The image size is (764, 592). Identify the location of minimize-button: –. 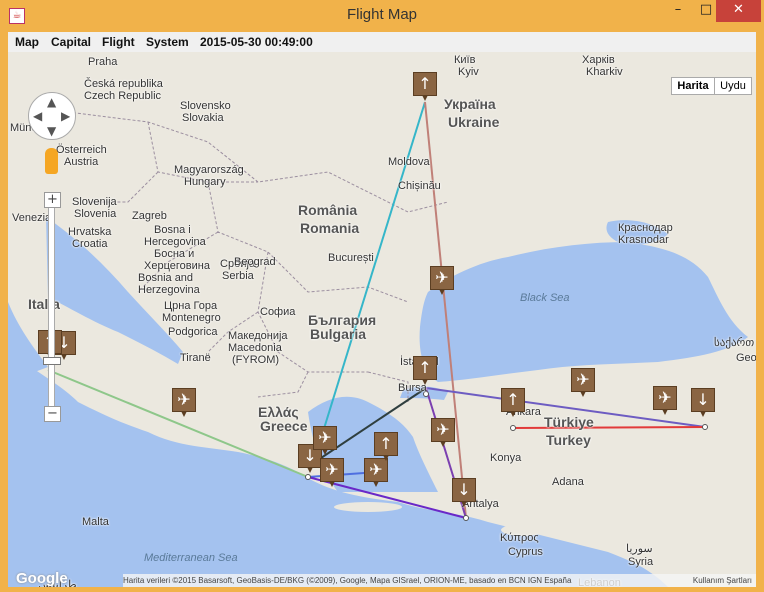
(678, 11).